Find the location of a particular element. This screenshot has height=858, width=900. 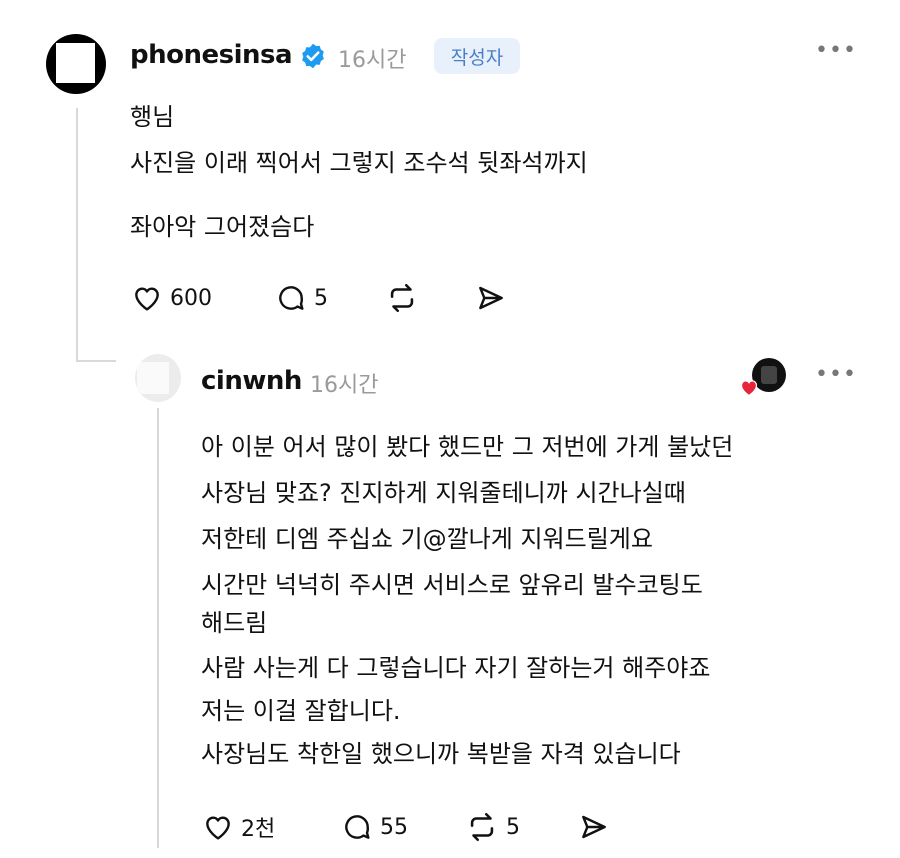

reply-text-line: 아 이분 어서 많이 봤다 했드만 그 저번에 가게 불났던 is located at coordinates (467, 447).